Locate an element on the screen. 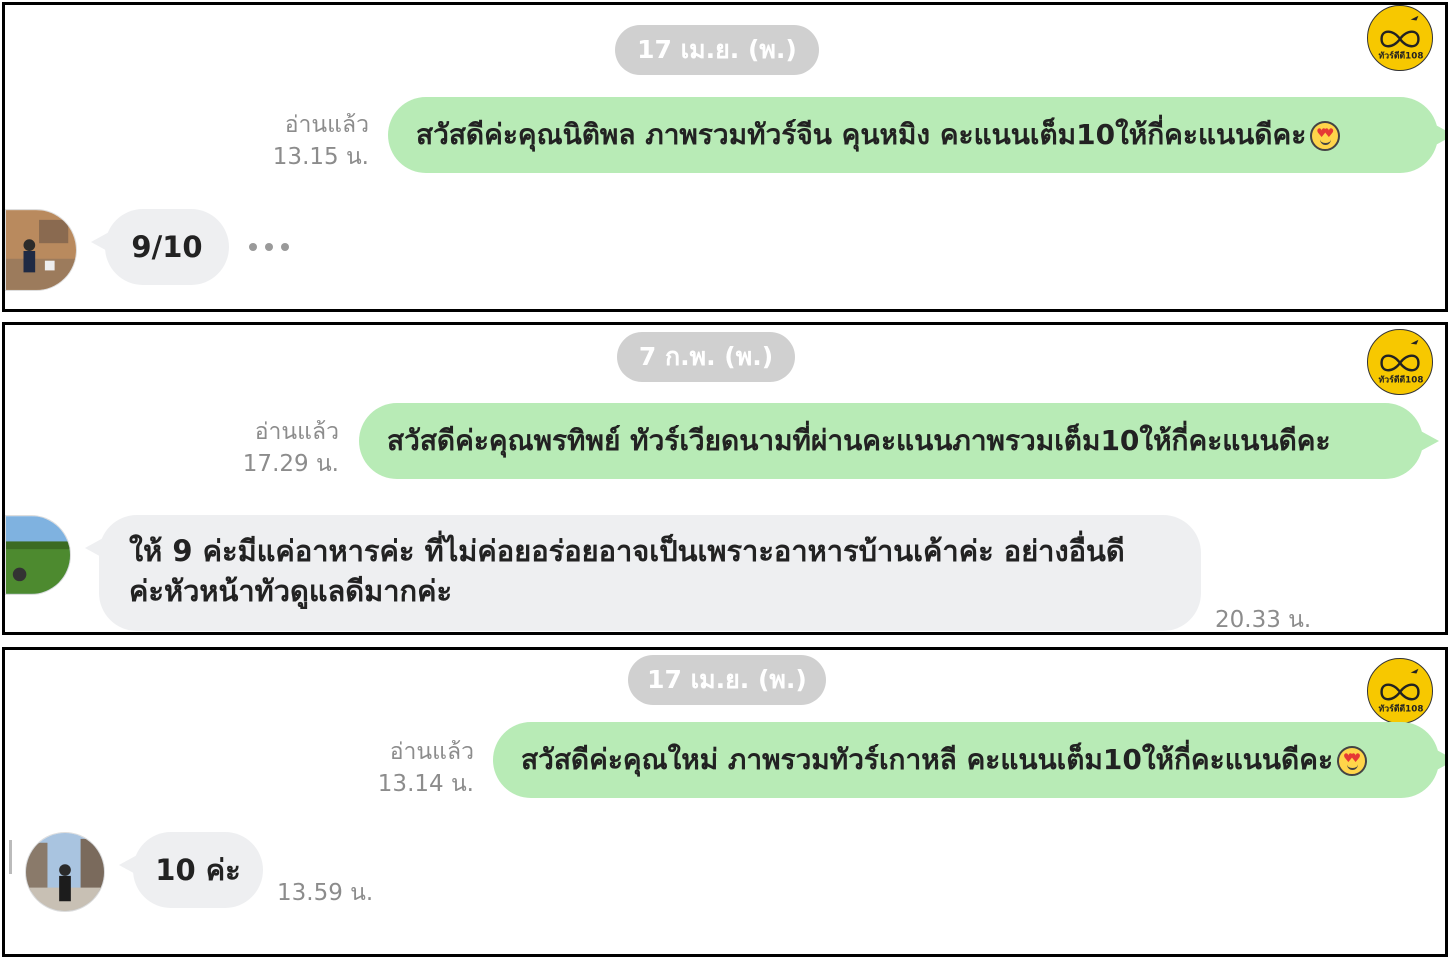  received-message-text: 10 ค่ะ is located at coordinates (198, 870).